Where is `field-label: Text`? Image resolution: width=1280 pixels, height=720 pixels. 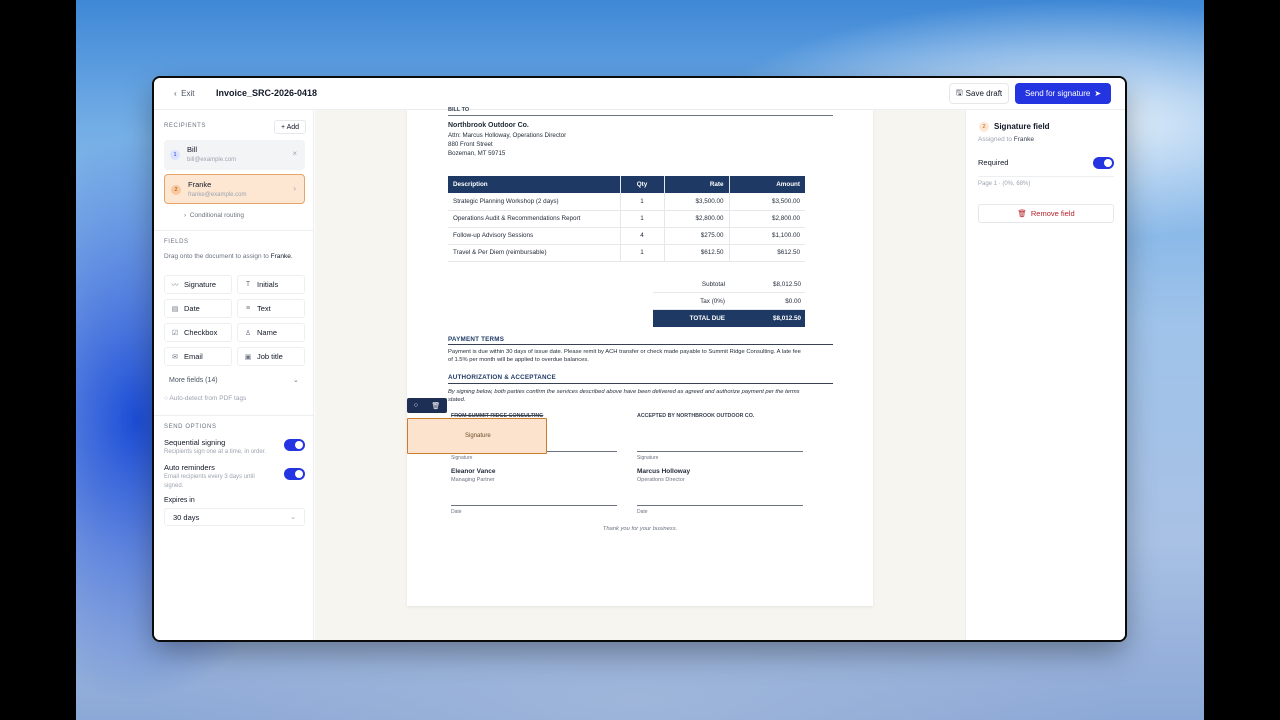 field-label: Text is located at coordinates (264, 308).